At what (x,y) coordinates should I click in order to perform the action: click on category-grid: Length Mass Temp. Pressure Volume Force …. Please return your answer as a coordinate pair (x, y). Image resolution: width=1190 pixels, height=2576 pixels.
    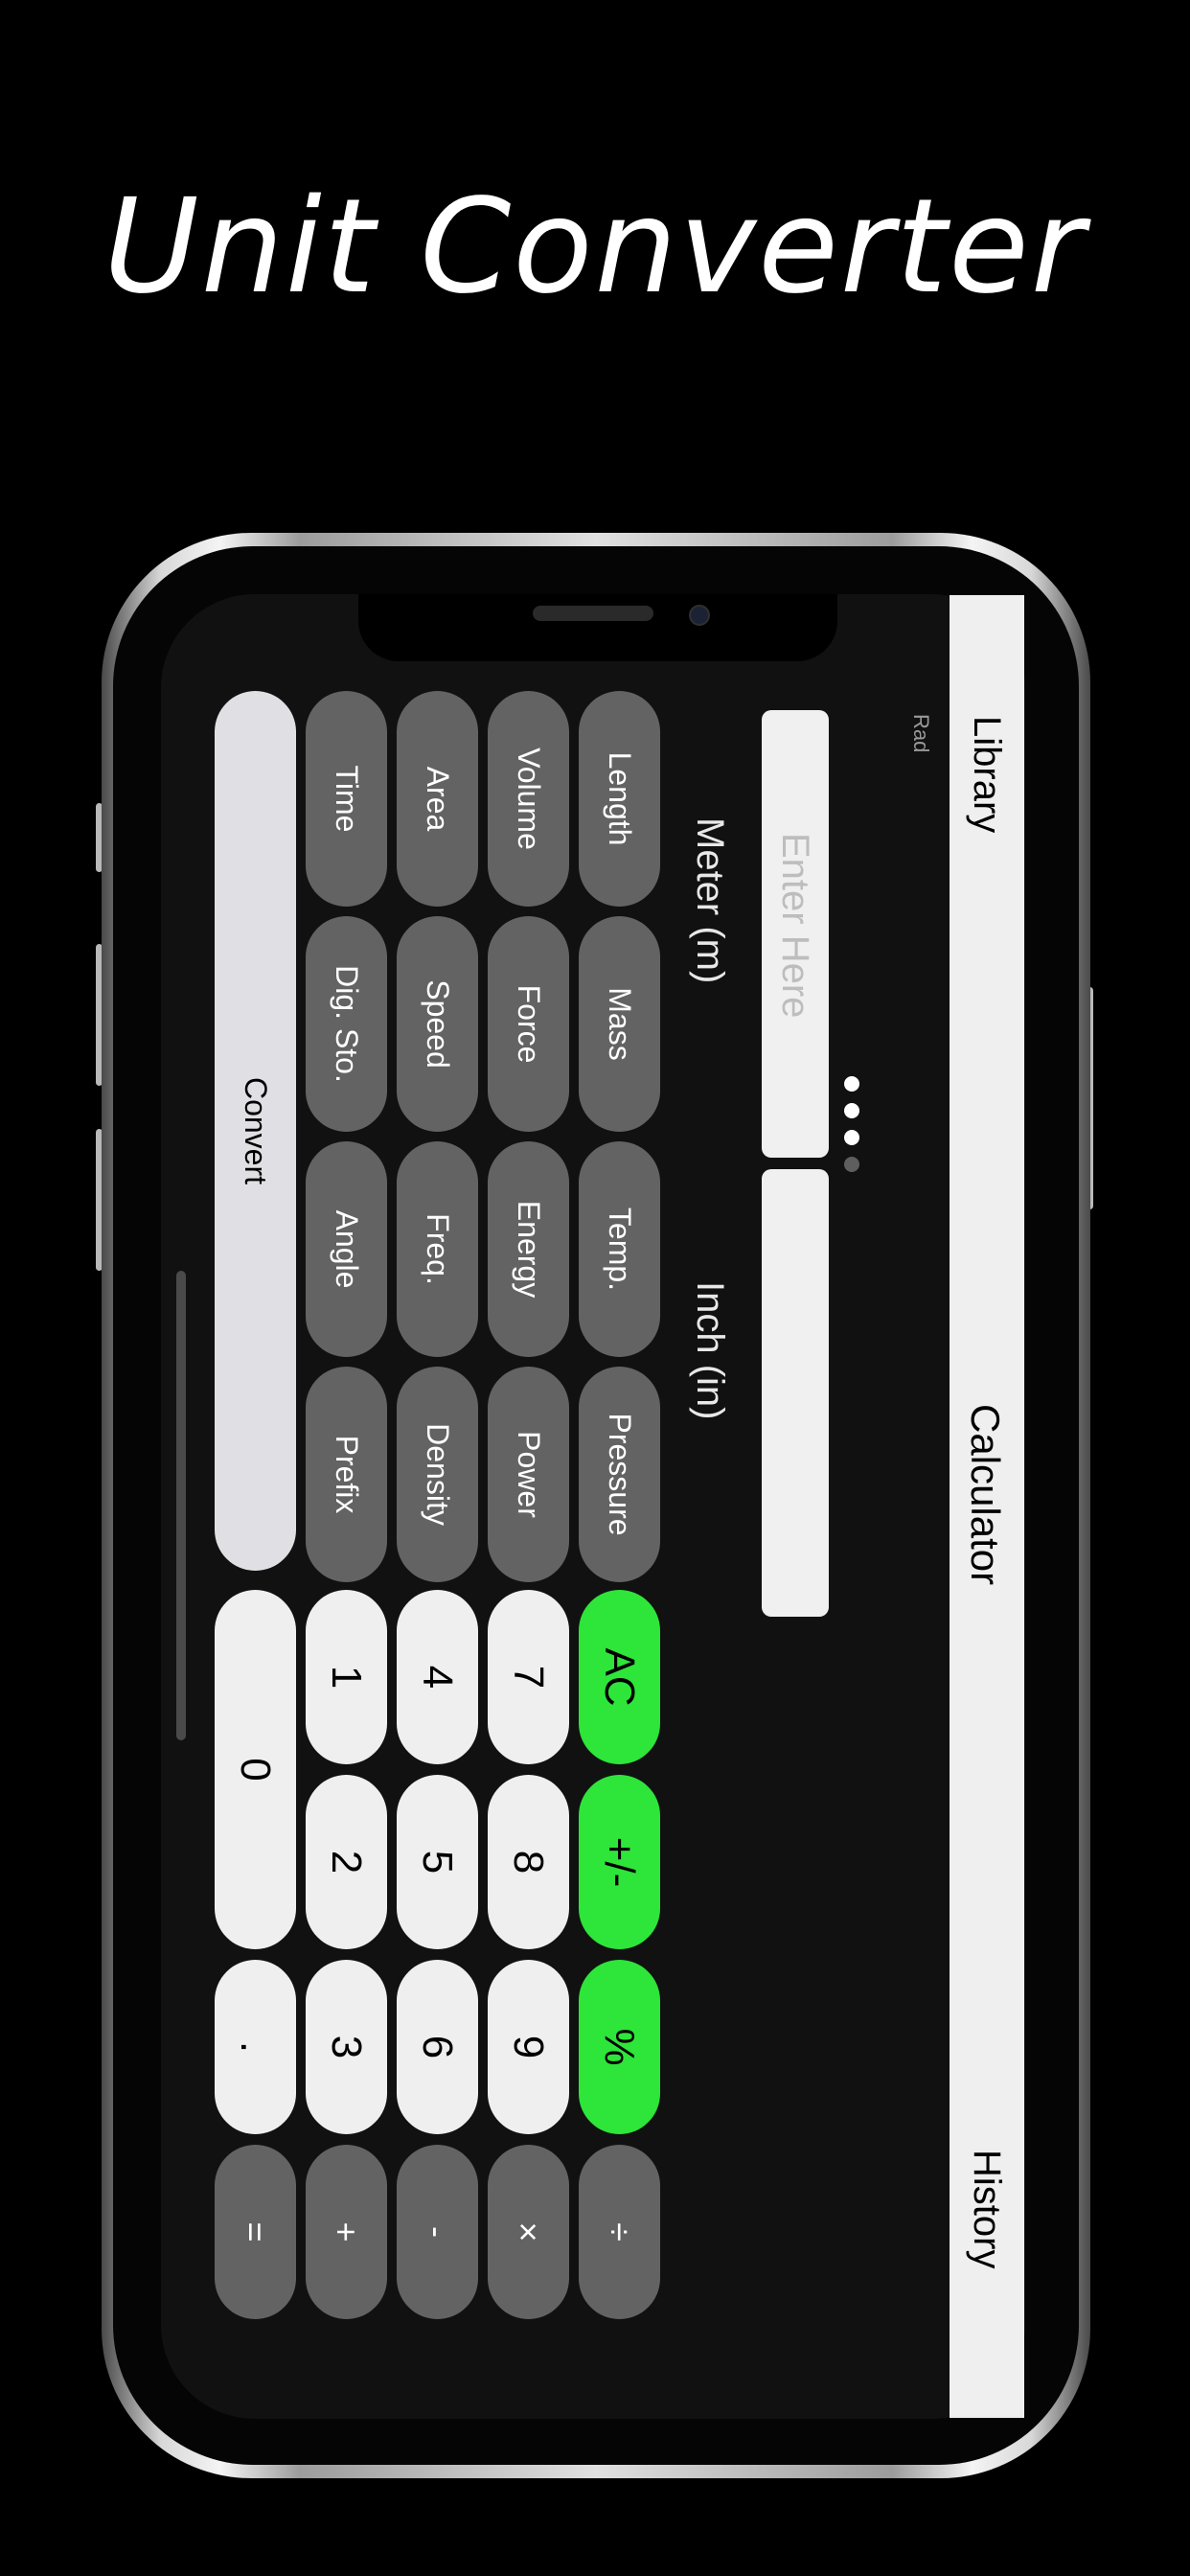
    Looking at the image, I should click on (450, 1136).